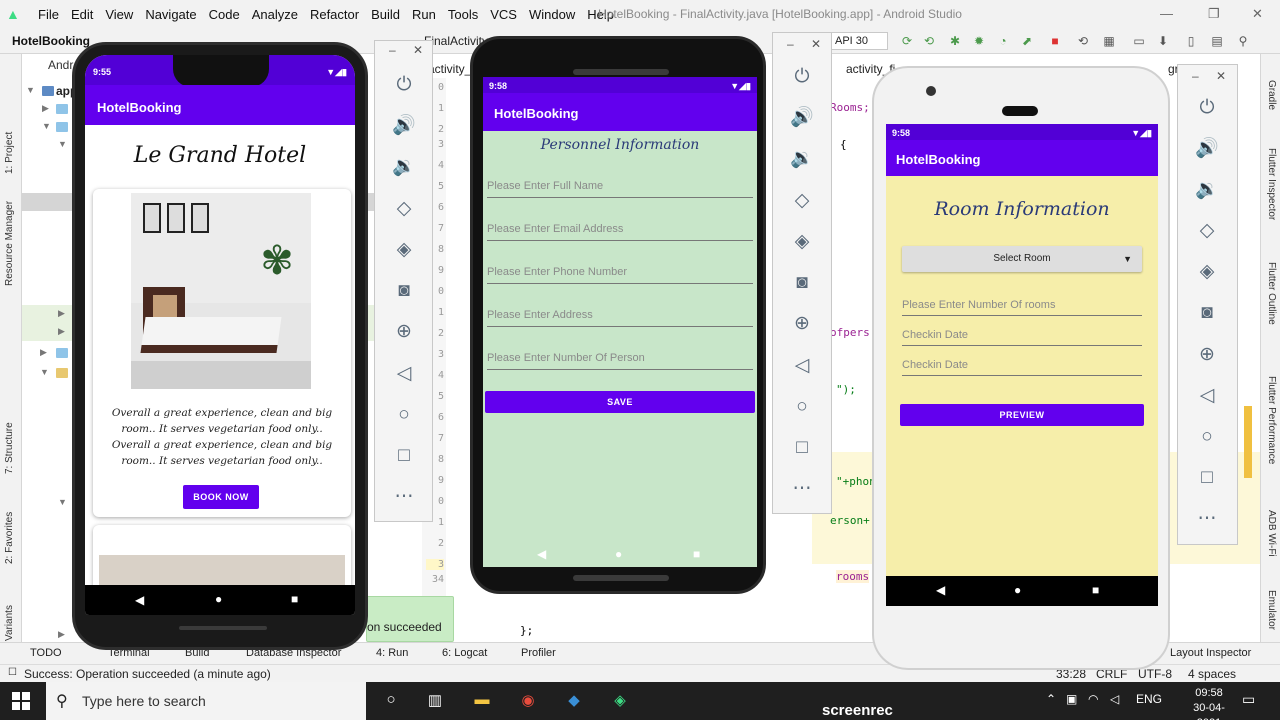 This screenshot has height=720, width=1280. I want to click on tool-resource-manager: Resource Manager, so click(9, 243).